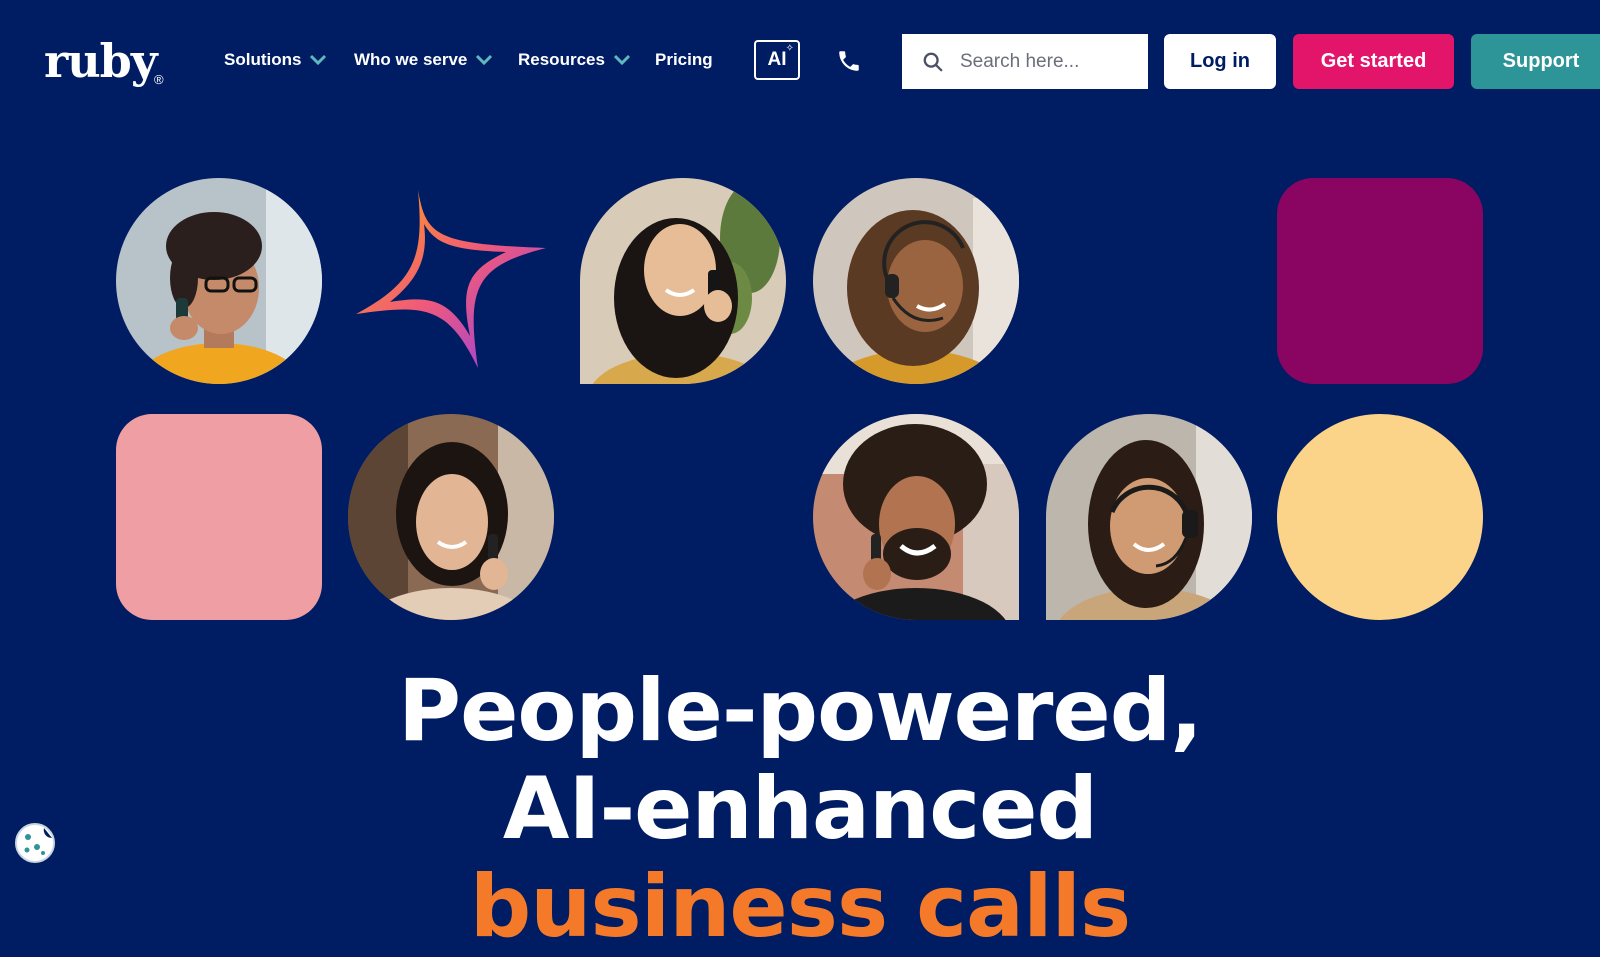  Describe the element at coordinates (849, 61) in the screenshot. I see `phone-icon` at that location.